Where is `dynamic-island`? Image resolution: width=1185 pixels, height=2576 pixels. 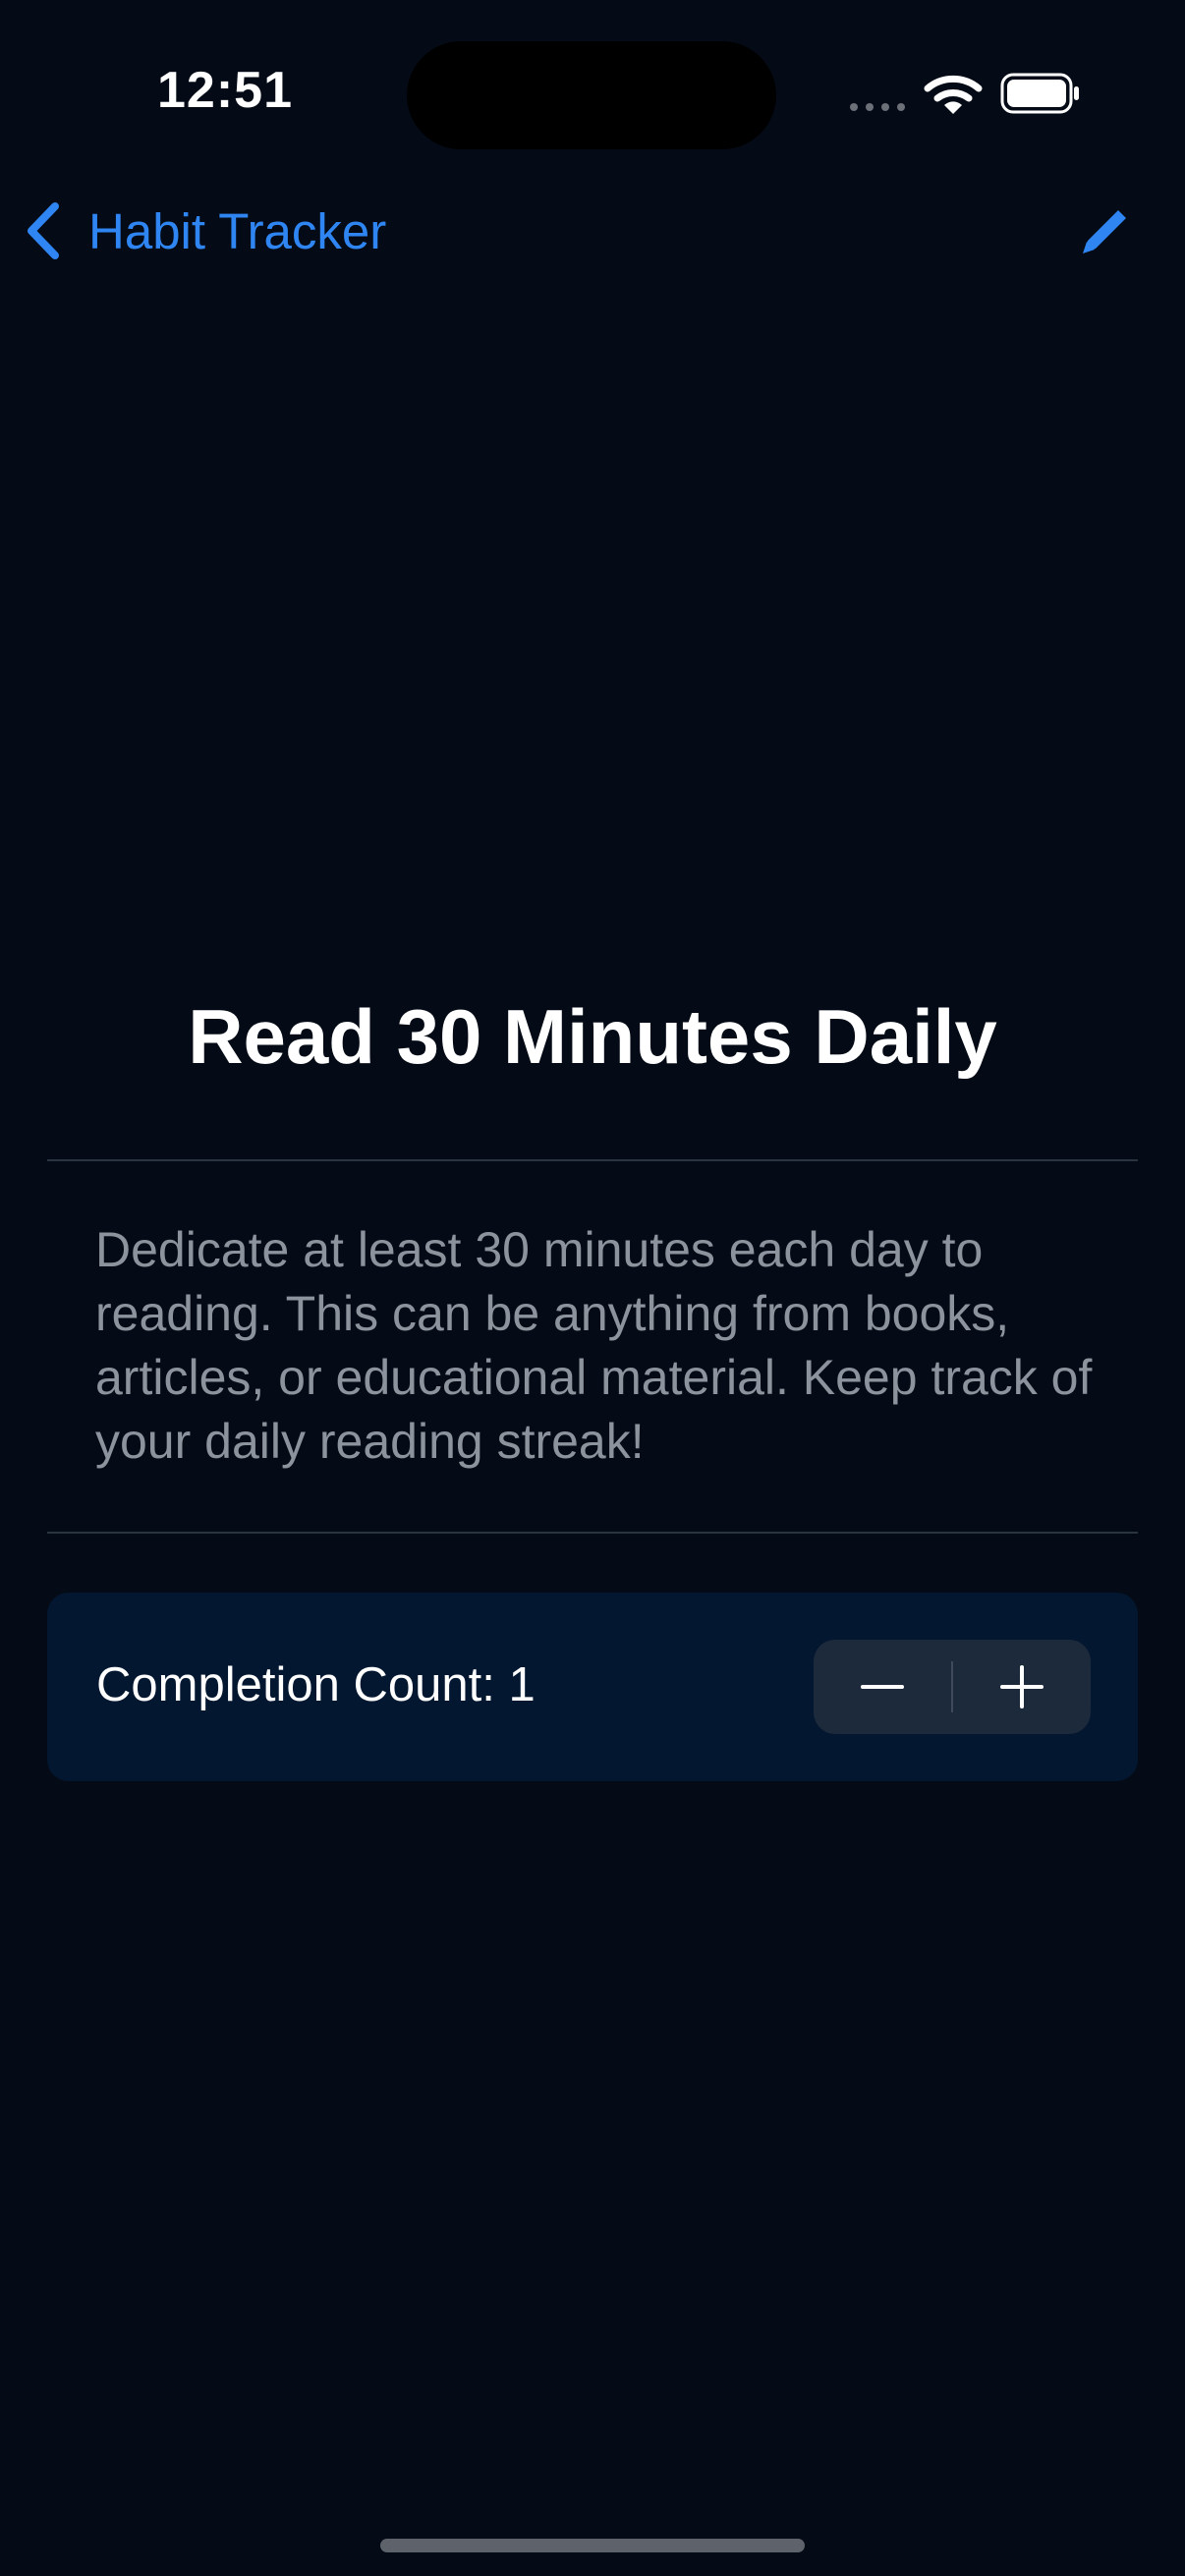
dynamic-island is located at coordinates (592, 95).